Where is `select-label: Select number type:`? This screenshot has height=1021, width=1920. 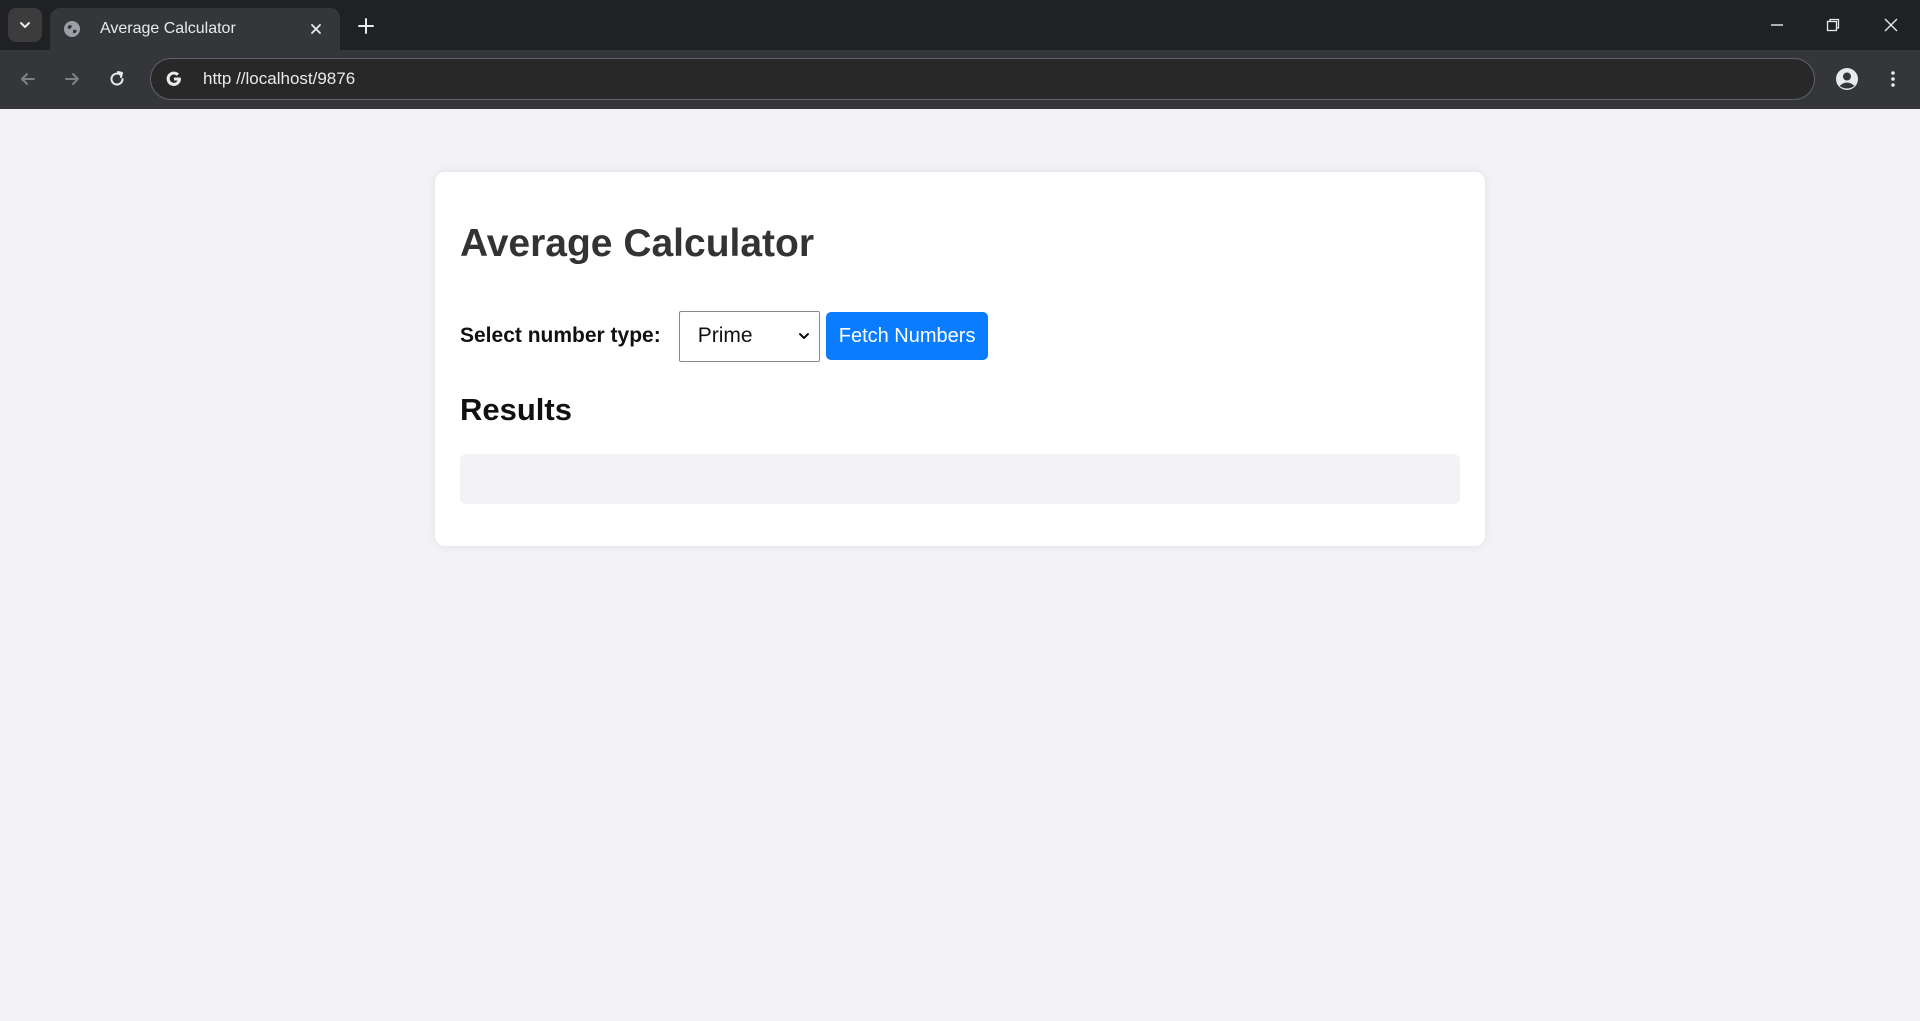 select-label: Select number type: is located at coordinates (560, 335).